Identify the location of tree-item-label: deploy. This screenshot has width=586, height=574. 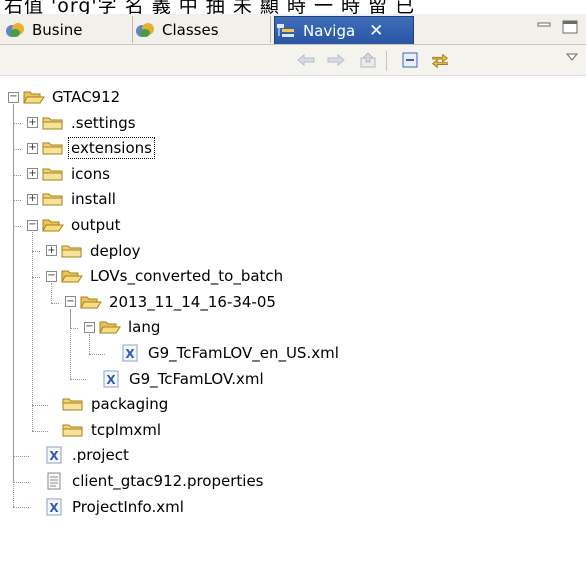
(115, 250).